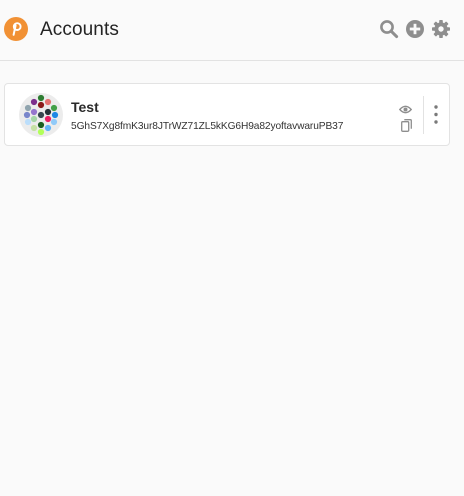 Image resolution: width=464 pixels, height=496 pixels. What do you see at coordinates (389, 29) in the screenshot?
I see `search-icon` at bounding box center [389, 29].